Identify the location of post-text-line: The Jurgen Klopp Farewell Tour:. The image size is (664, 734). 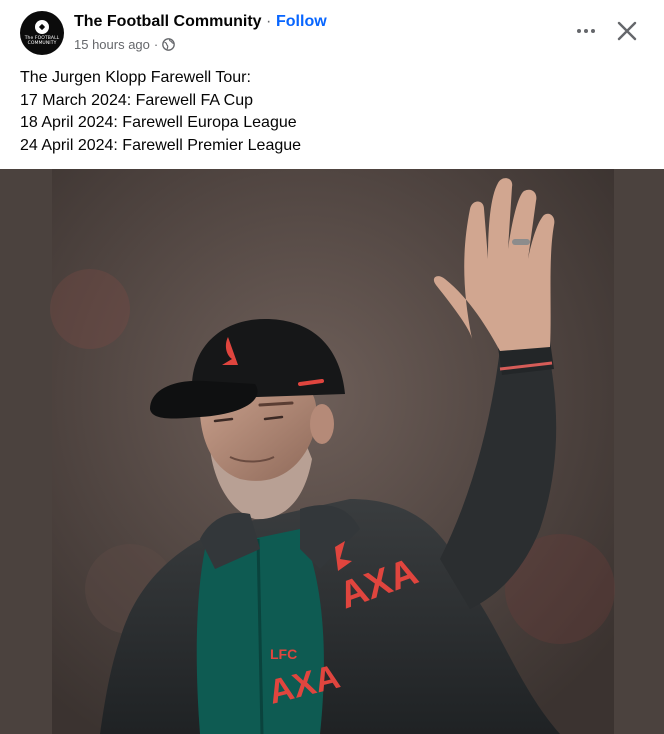
(135, 77).